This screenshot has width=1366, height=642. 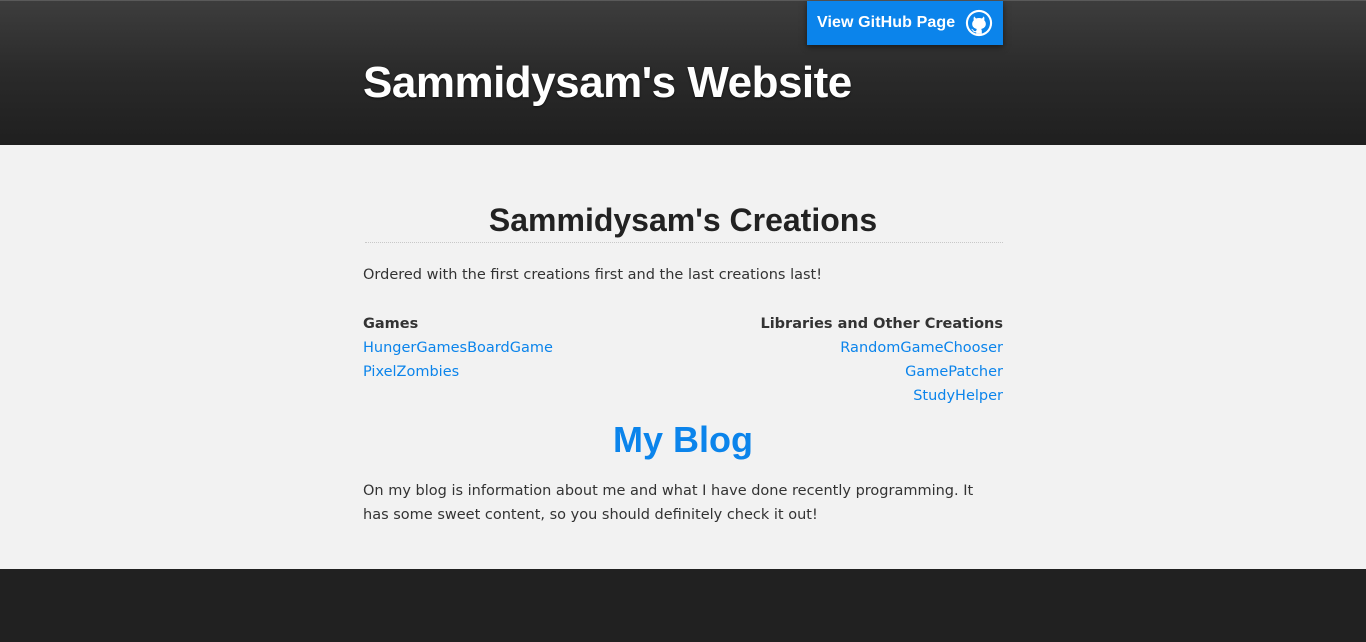 What do you see at coordinates (958, 396) in the screenshot?
I see `link-study-helper: StudyHelper` at bounding box center [958, 396].